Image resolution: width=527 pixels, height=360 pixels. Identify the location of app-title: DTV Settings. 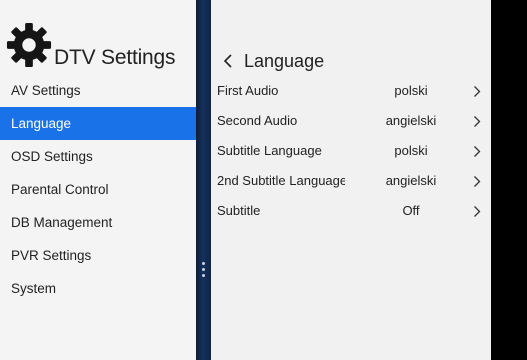
(115, 57).